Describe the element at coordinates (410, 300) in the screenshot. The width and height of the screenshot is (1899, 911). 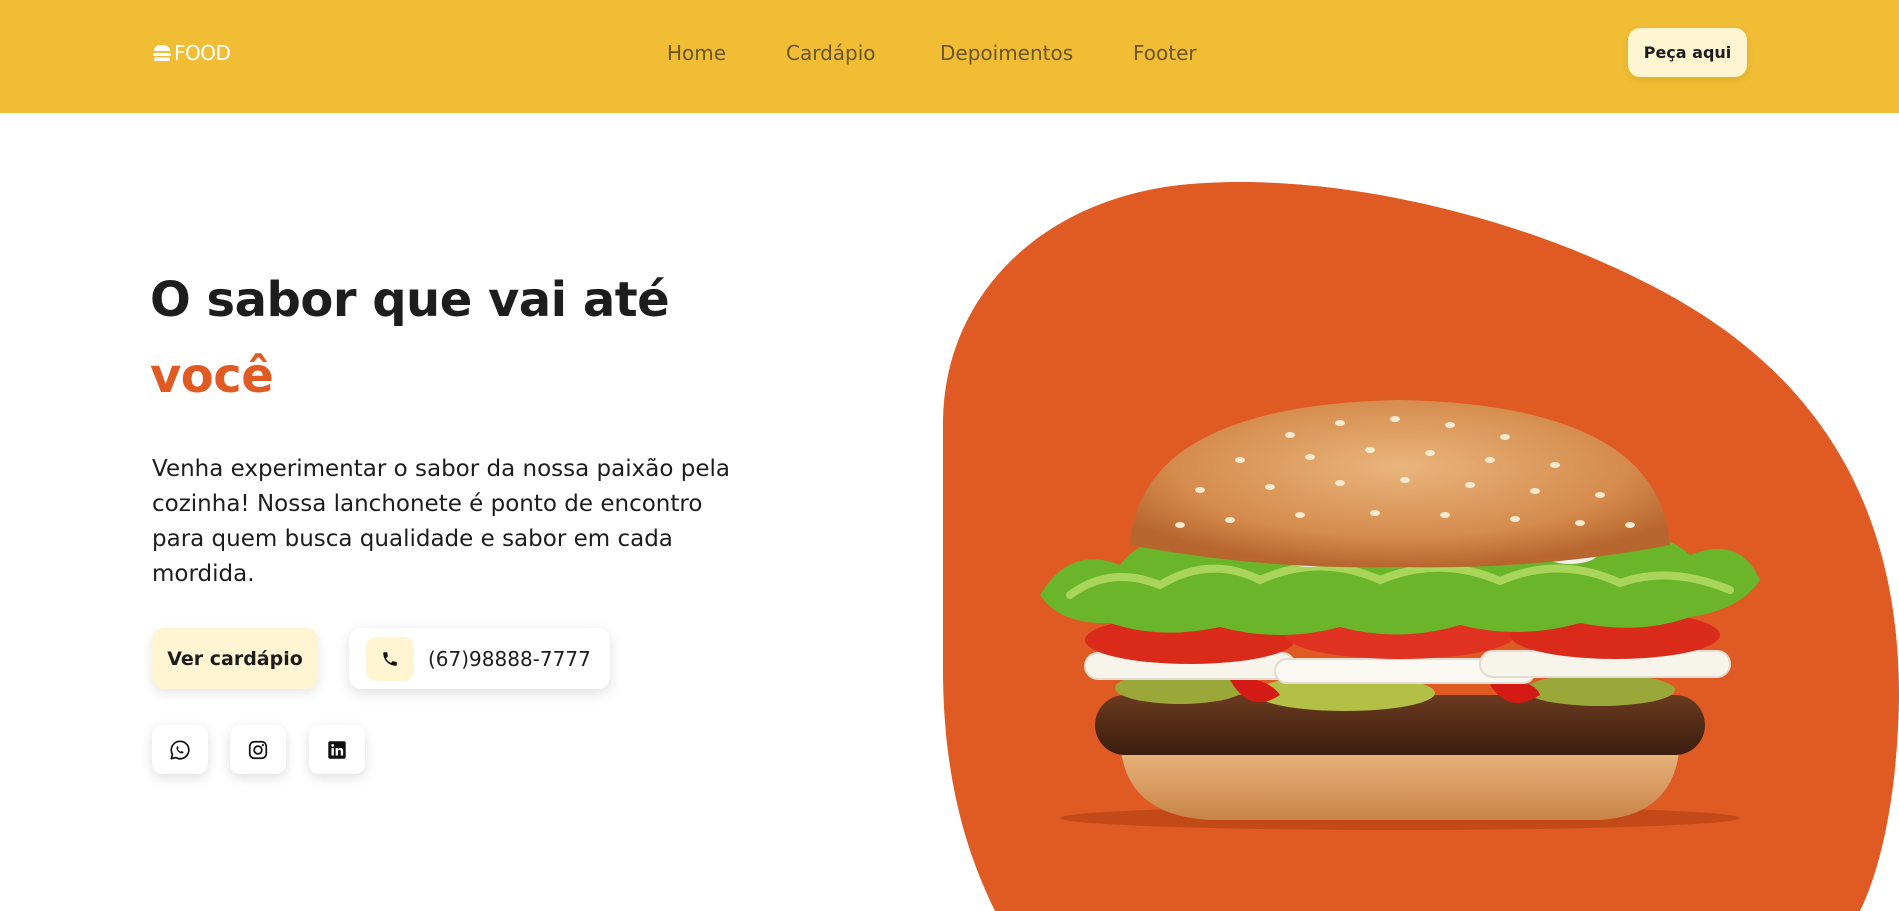
I see `hero-title-main: O sabor que vai até` at that location.